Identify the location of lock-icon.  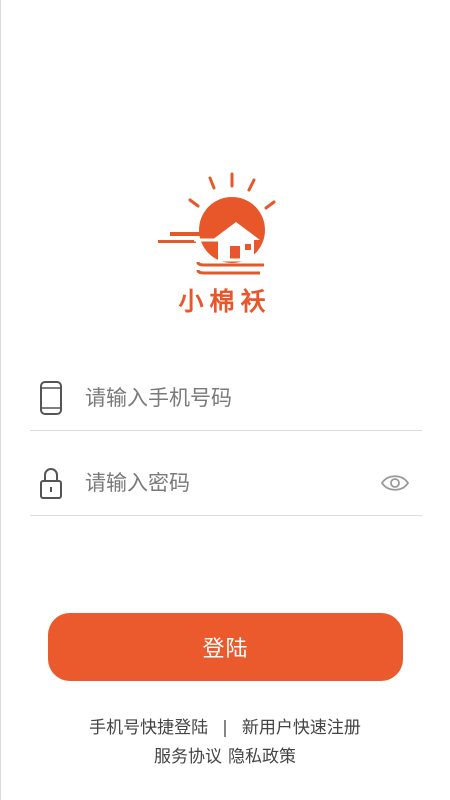
(51, 483).